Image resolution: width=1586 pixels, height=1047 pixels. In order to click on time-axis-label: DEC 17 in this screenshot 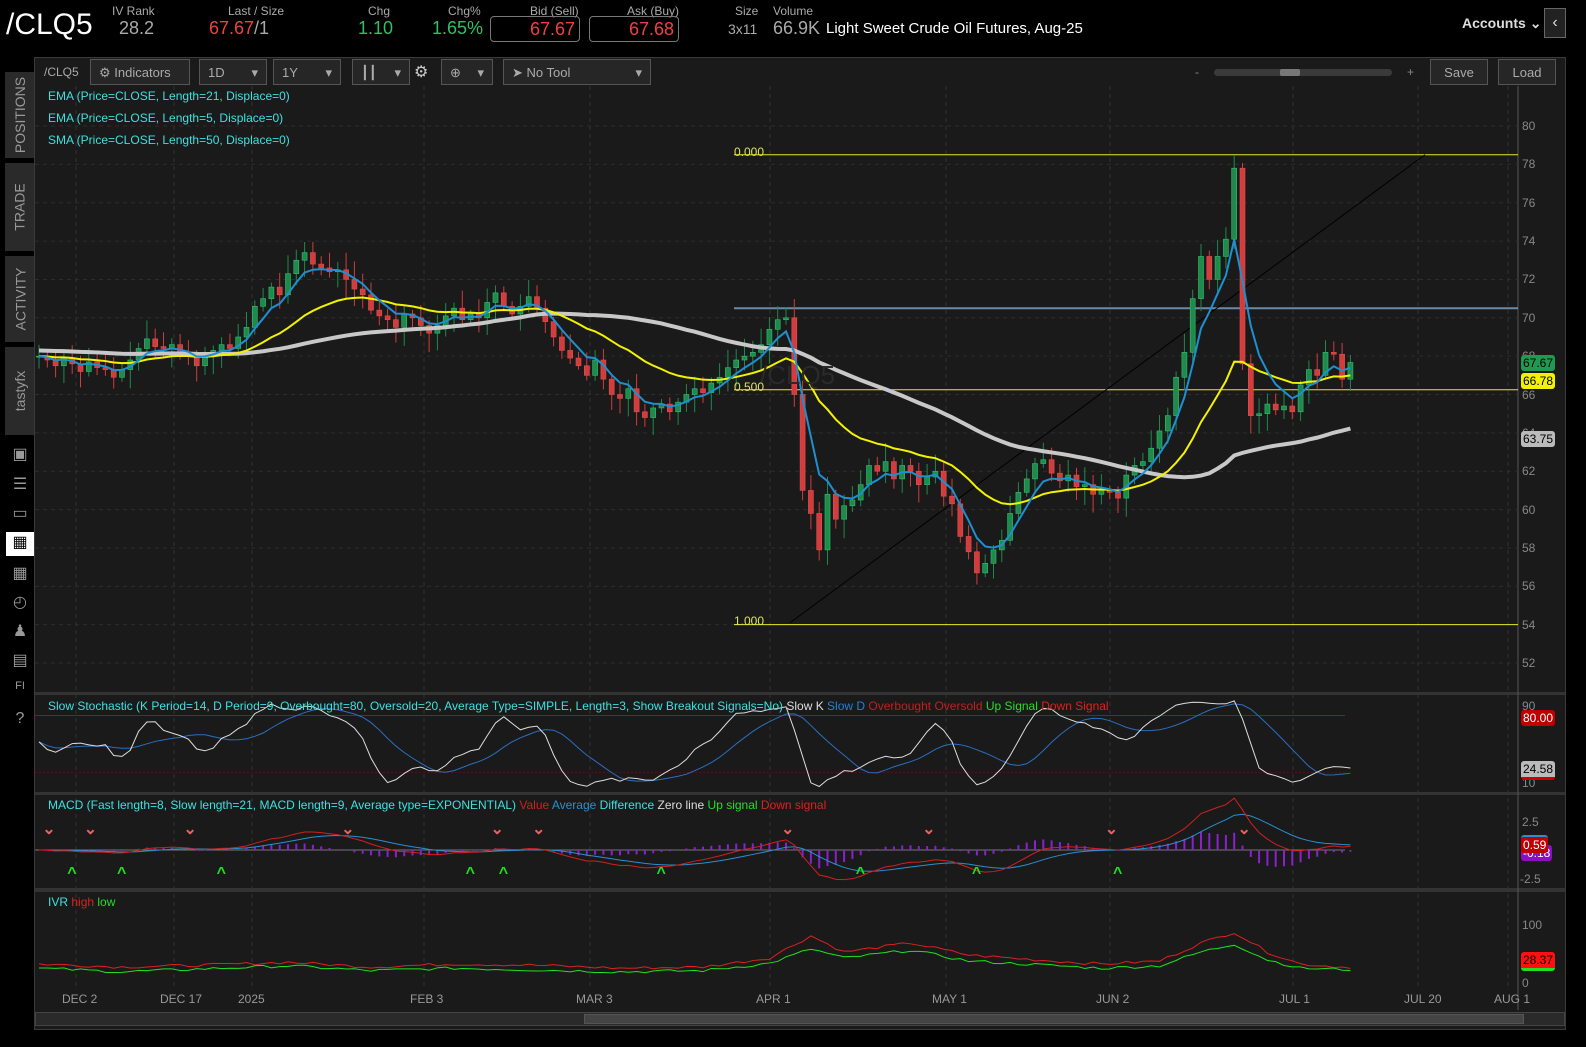, I will do `click(181, 999)`.